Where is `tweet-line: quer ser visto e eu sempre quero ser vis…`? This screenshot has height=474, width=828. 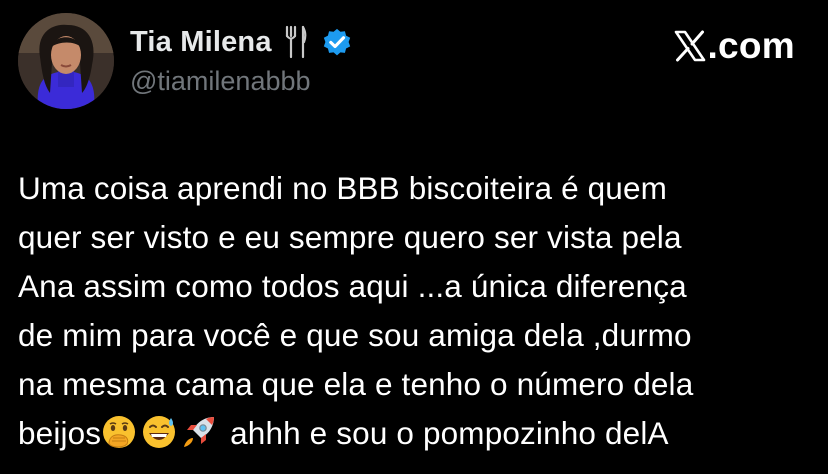 tweet-line: quer ser visto e eu sempre quero ser vis… is located at coordinates (350, 237).